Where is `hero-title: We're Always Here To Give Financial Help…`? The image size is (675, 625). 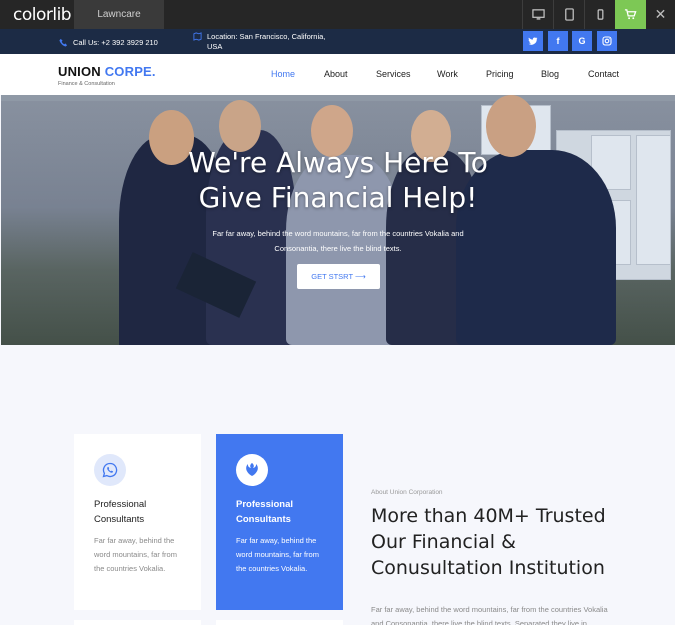 hero-title: We're Always Here To Give Financial Help… is located at coordinates (338, 180).